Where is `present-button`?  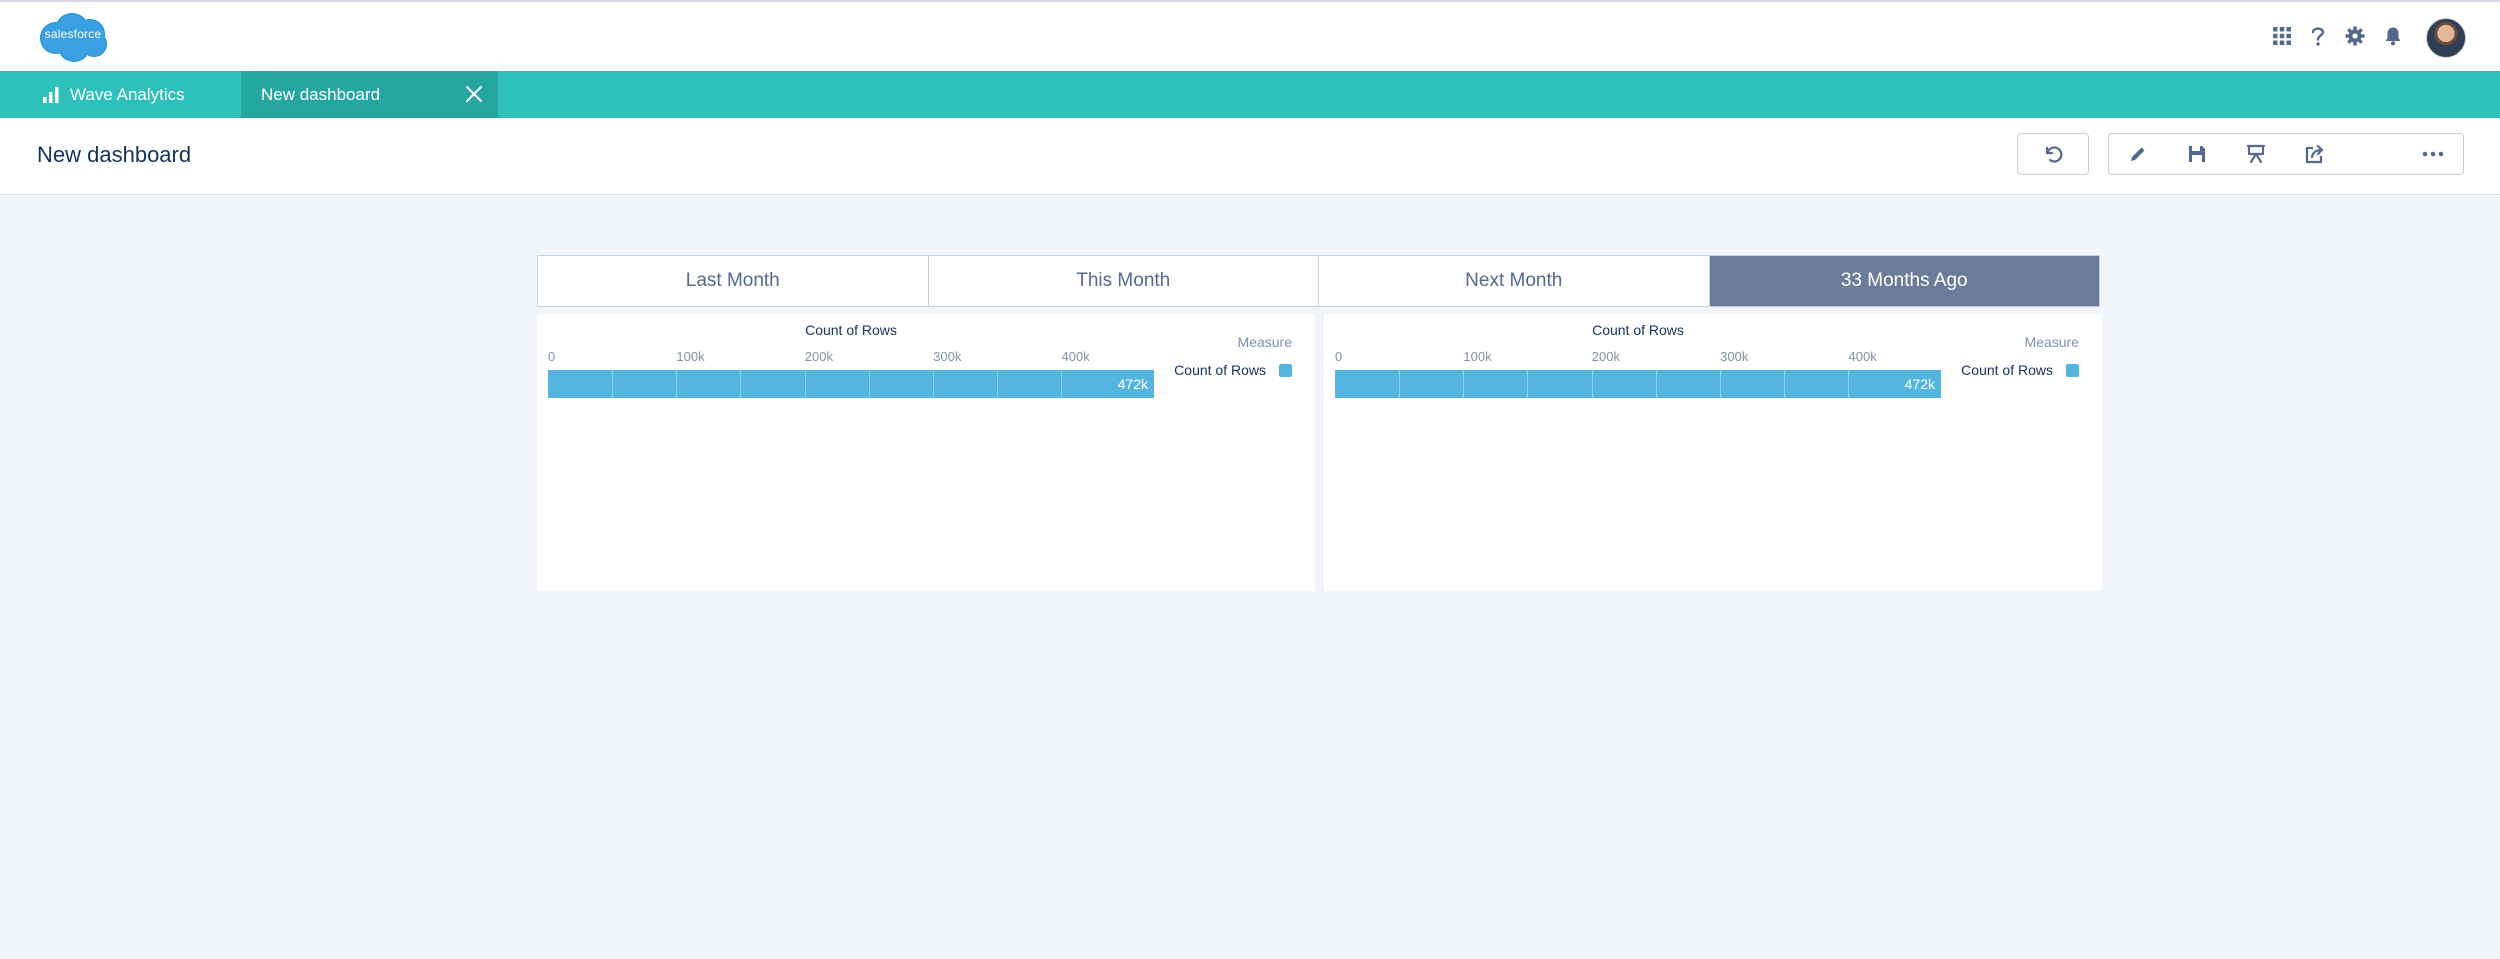
present-button is located at coordinates (2256, 154).